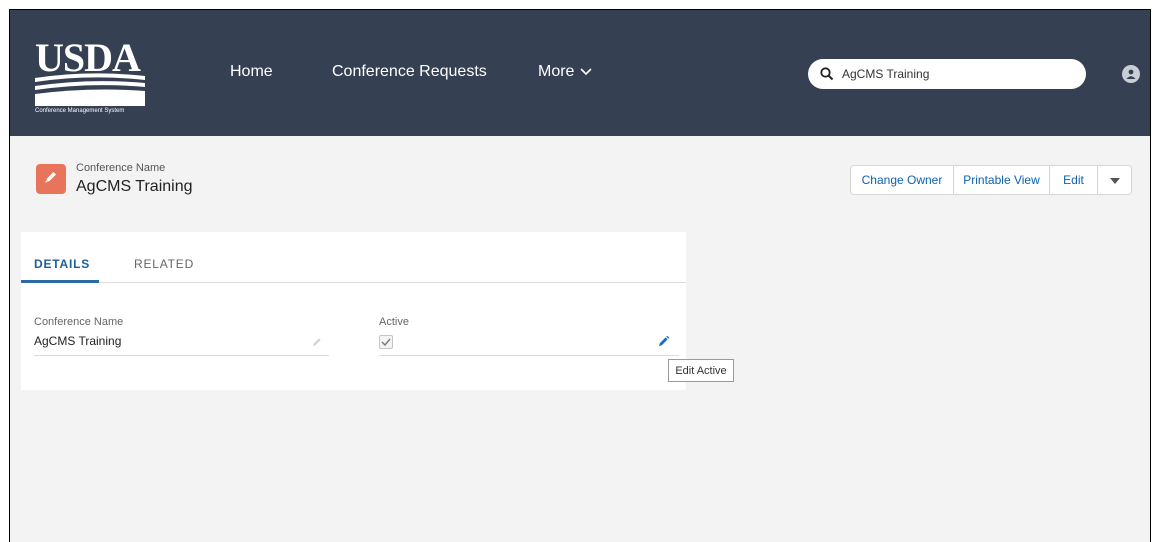 This screenshot has width=1160, height=542. Describe the element at coordinates (828, 74) in the screenshot. I see `search-icon` at that location.